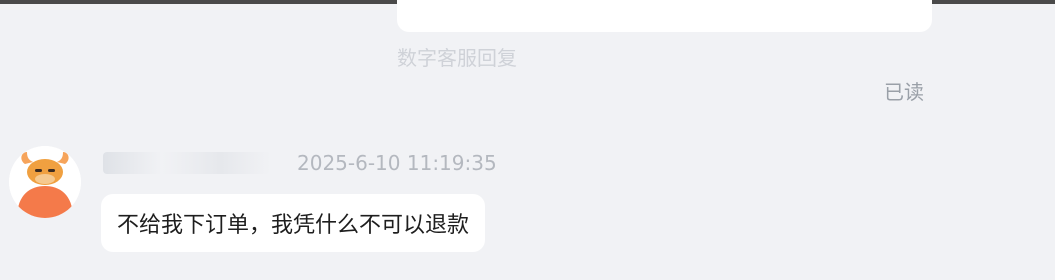 The height and width of the screenshot is (280, 1055). What do you see at coordinates (904, 92) in the screenshot?
I see `read-status: 已读` at bounding box center [904, 92].